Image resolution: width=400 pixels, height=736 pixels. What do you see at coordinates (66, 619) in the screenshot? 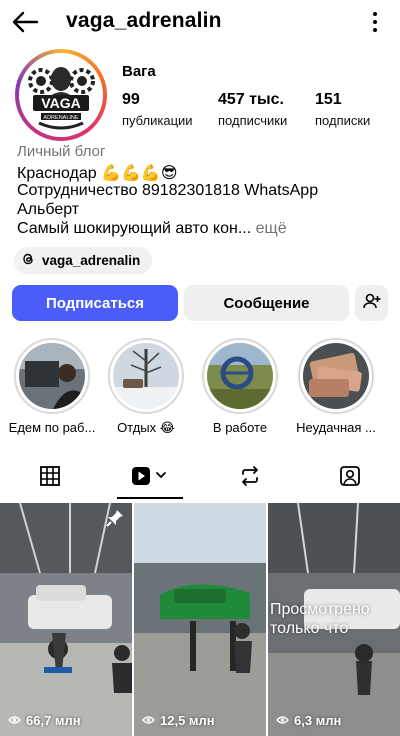
I see `reel-thumbnail: 66,7 млн` at bounding box center [66, 619].